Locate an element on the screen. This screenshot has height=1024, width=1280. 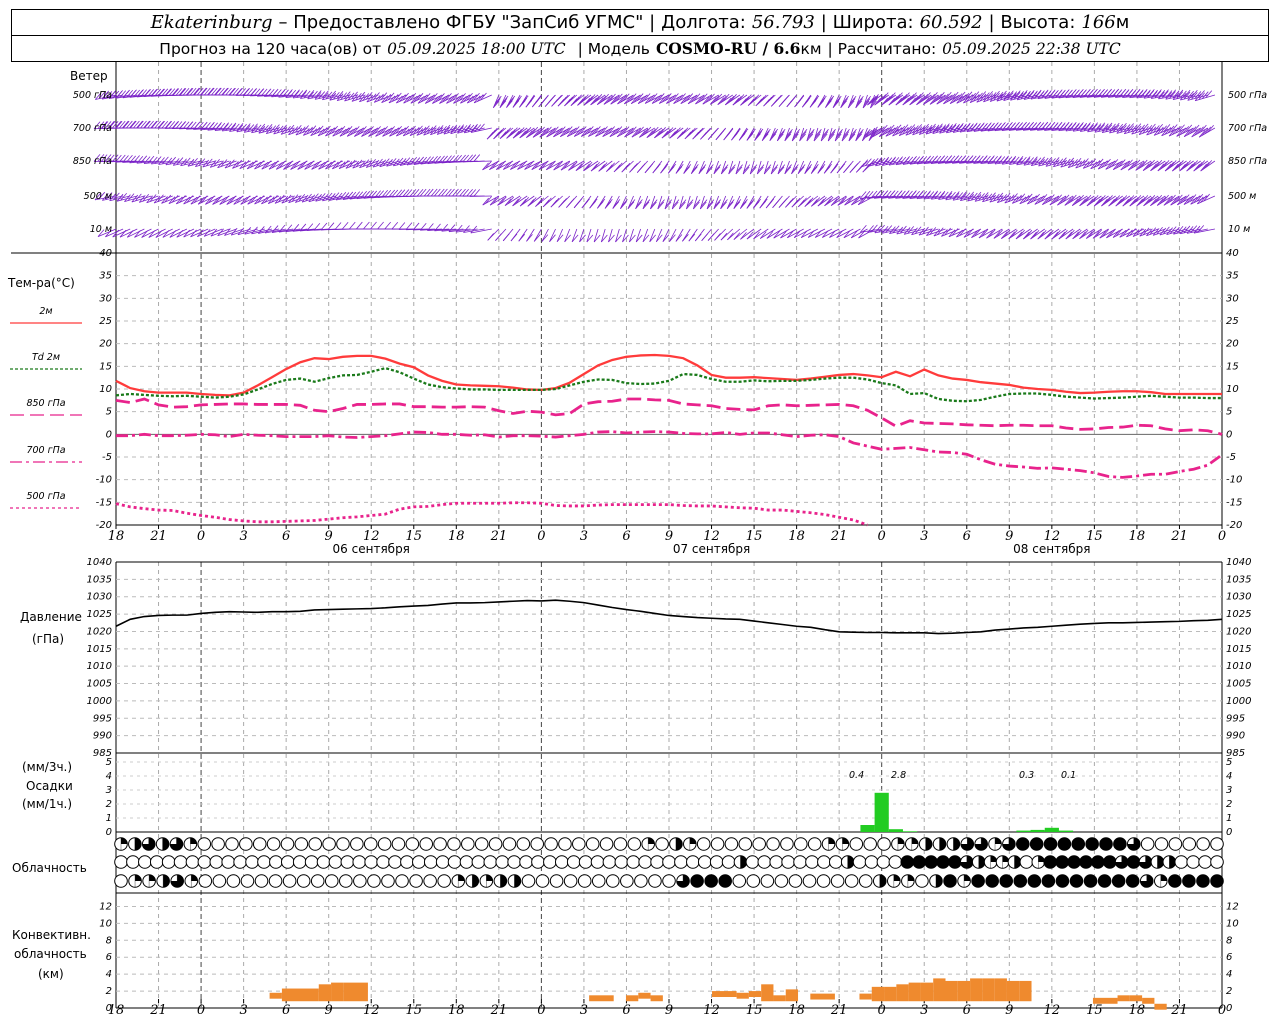
legend-label: Td 2м is located at coordinates (46, 357).